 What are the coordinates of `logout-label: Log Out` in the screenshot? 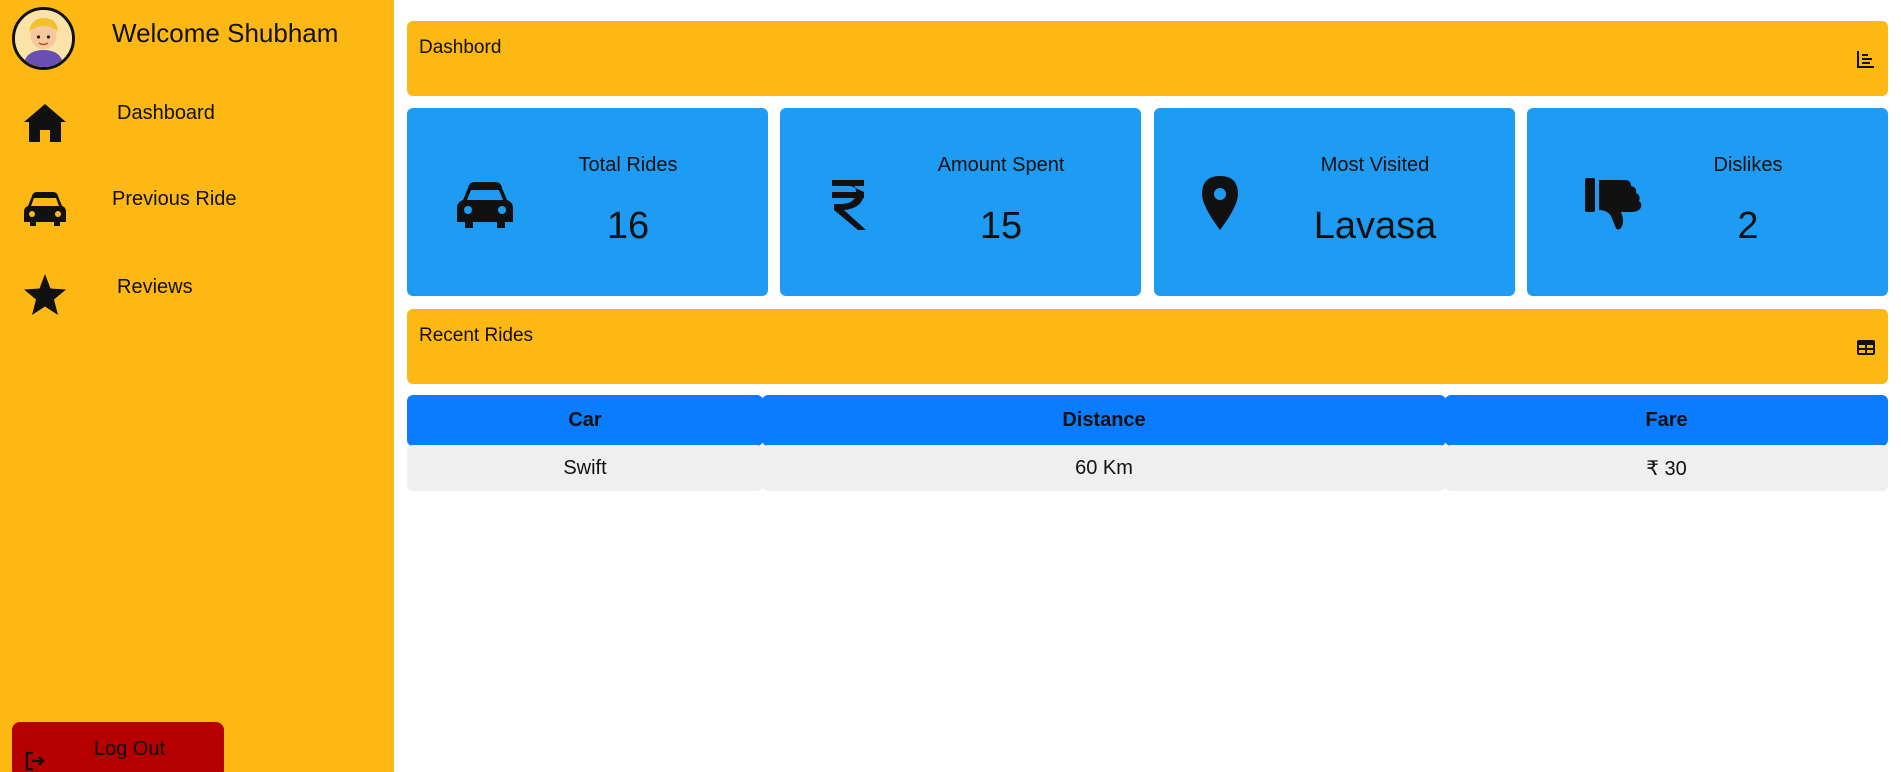 It's located at (130, 749).